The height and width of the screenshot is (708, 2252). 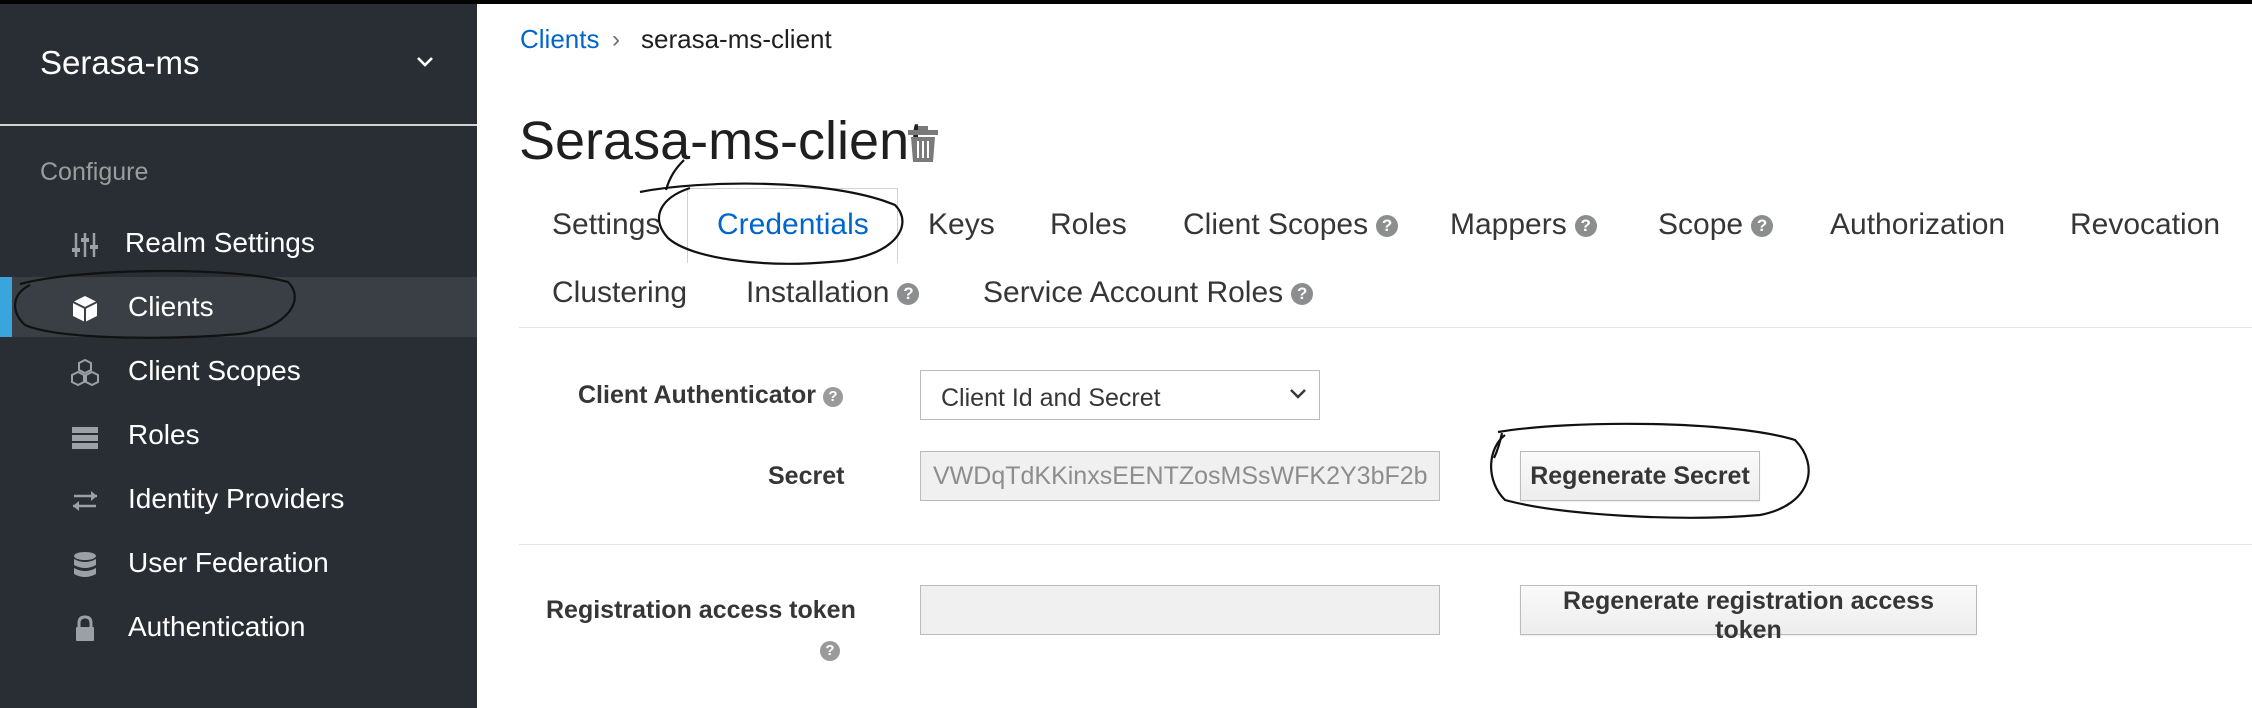 What do you see at coordinates (833, 293) in the screenshot?
I see `tab-installation: Installation?` at bounding box center [833, 293].